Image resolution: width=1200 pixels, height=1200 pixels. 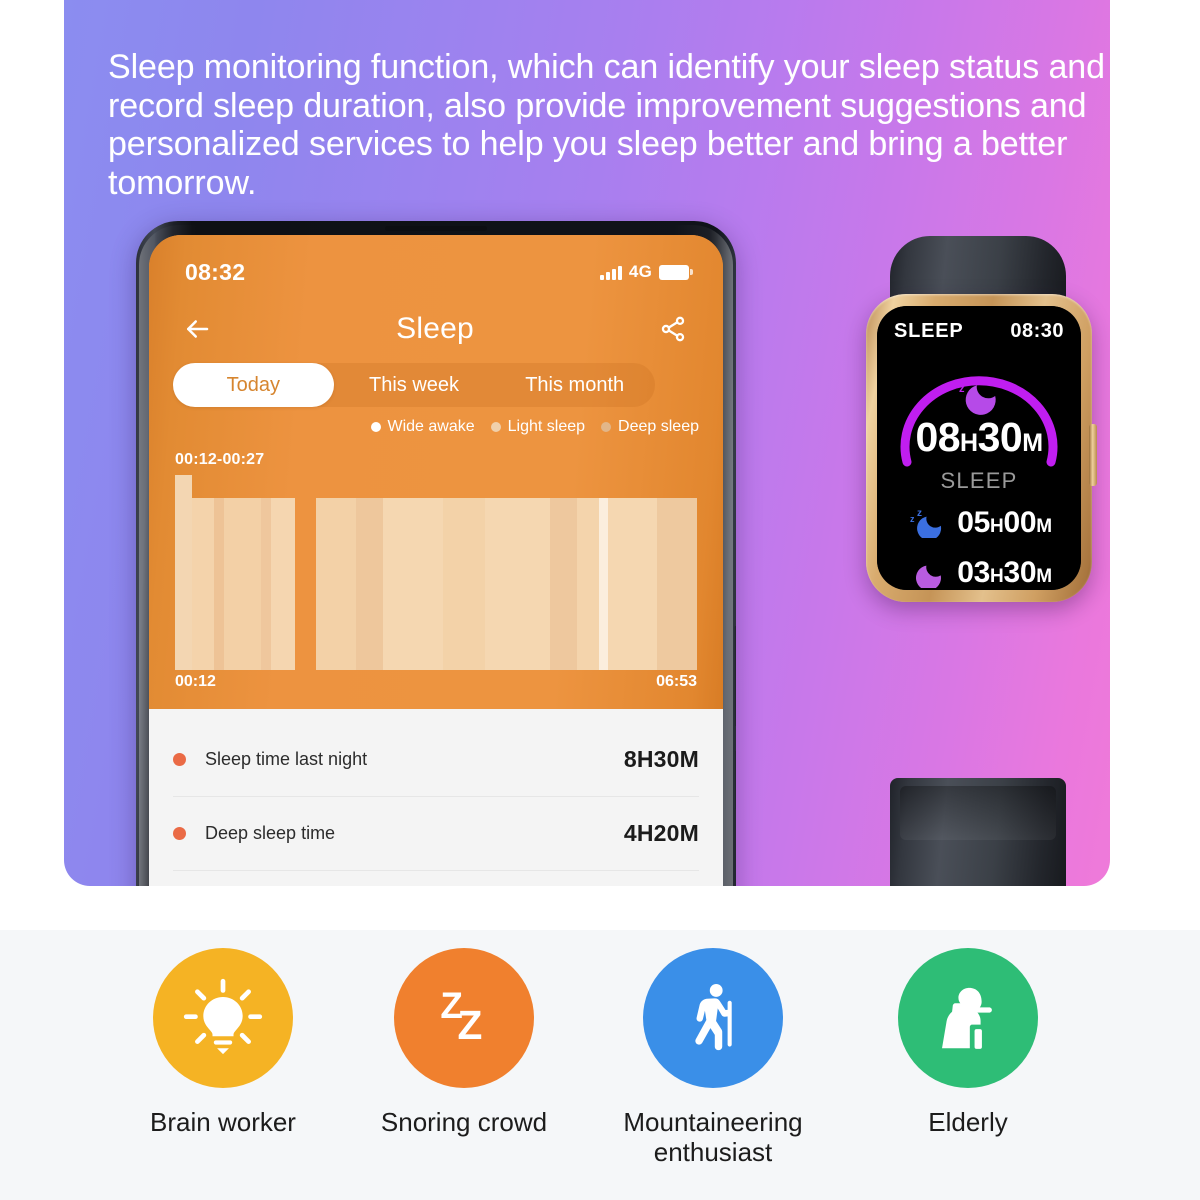 I want to click on network-label: 4G, so click(x=640, y=271).